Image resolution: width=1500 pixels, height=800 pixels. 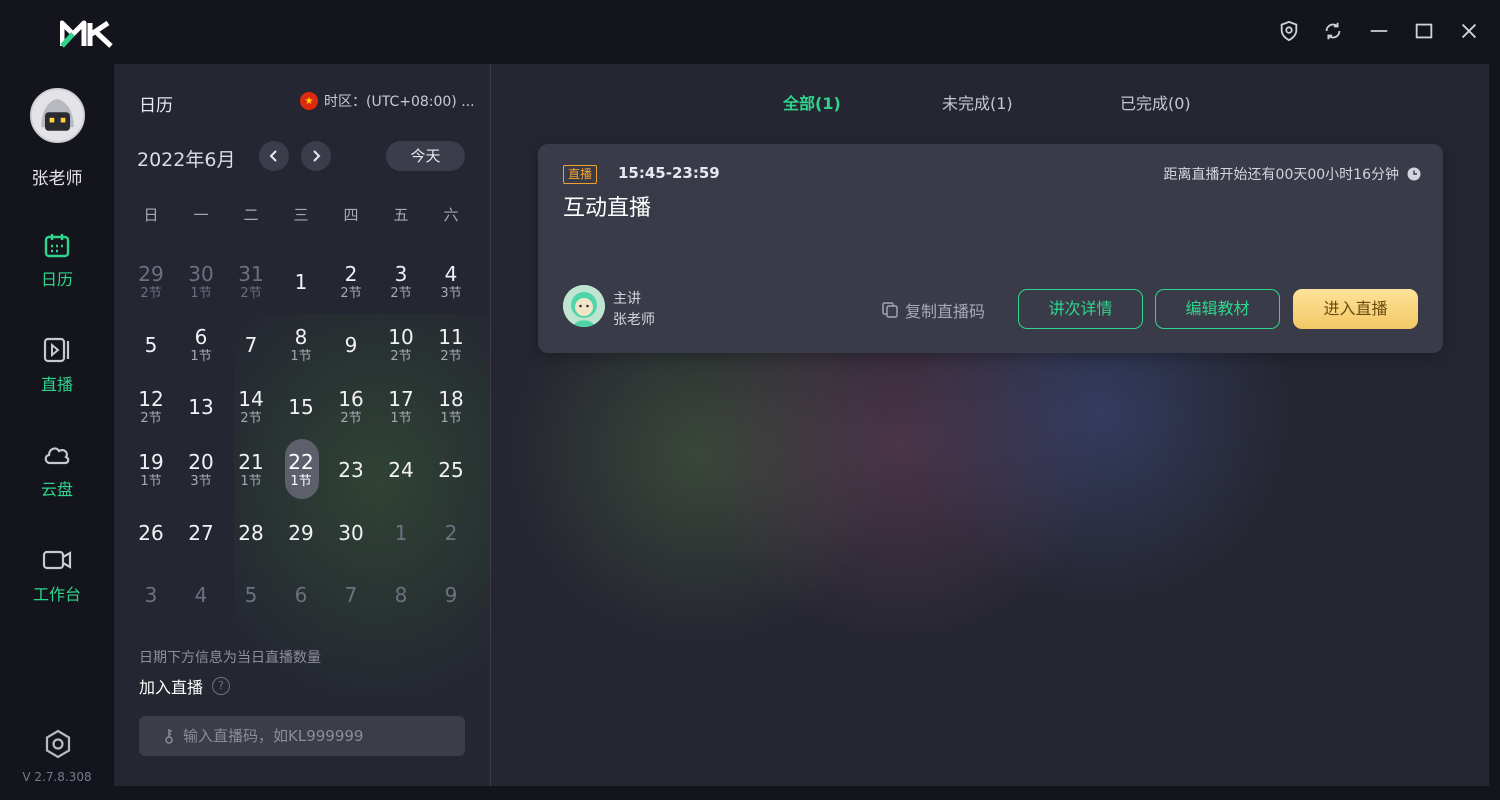 I want to click on next-month-button, so click(x=316, y=156).